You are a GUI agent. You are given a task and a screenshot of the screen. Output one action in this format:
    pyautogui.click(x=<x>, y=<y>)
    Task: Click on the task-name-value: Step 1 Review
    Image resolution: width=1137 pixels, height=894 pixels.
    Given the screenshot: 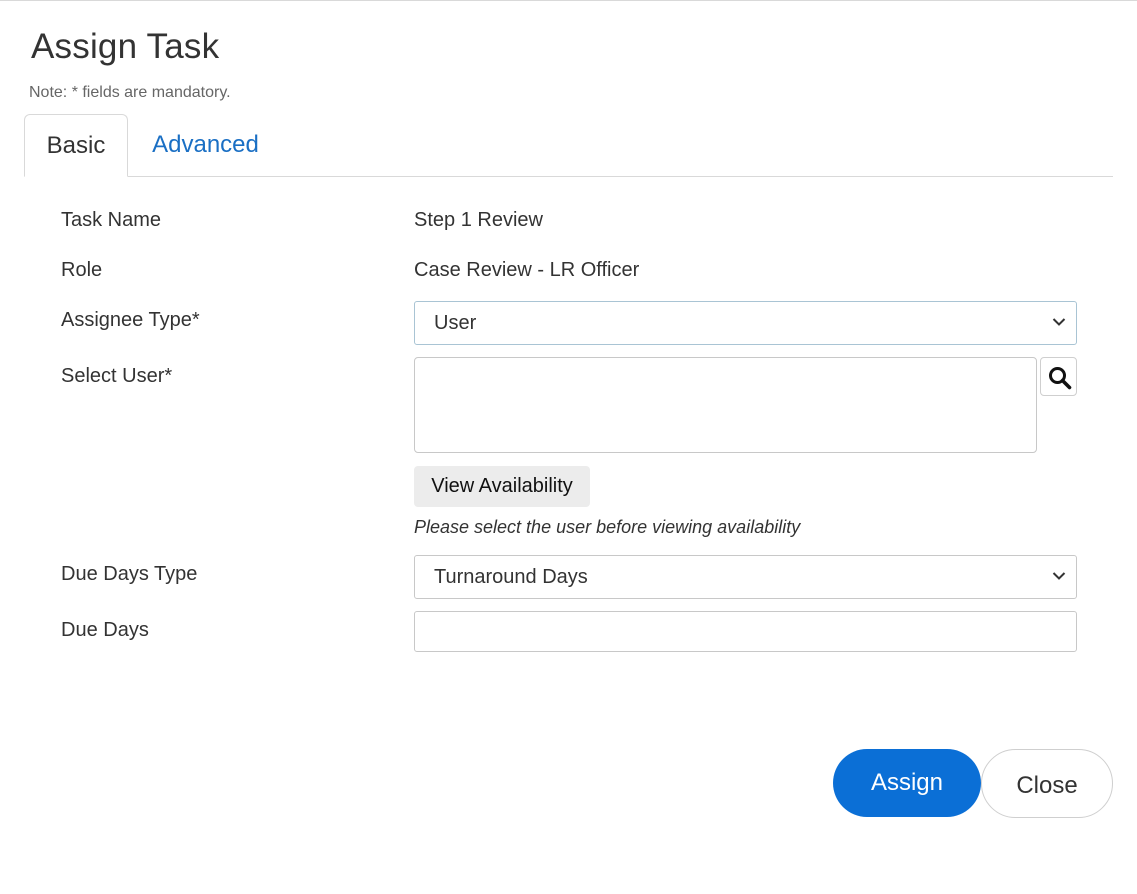 What is the action you would take?
    pyautogui.click(x=478, y=220)
    